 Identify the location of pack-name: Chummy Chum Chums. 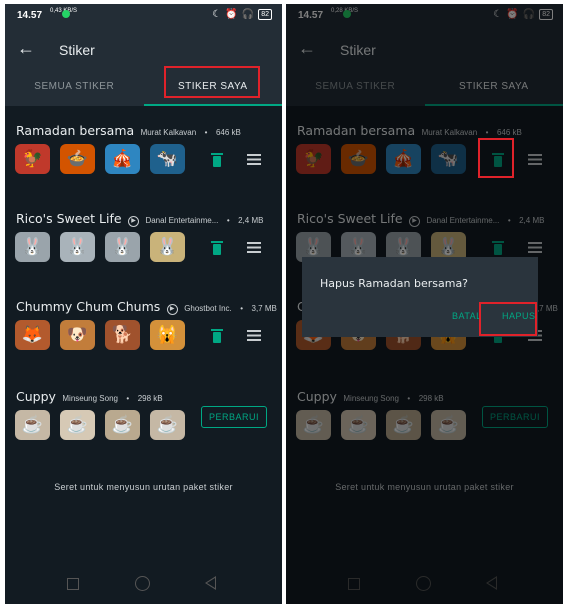
(88, 306).